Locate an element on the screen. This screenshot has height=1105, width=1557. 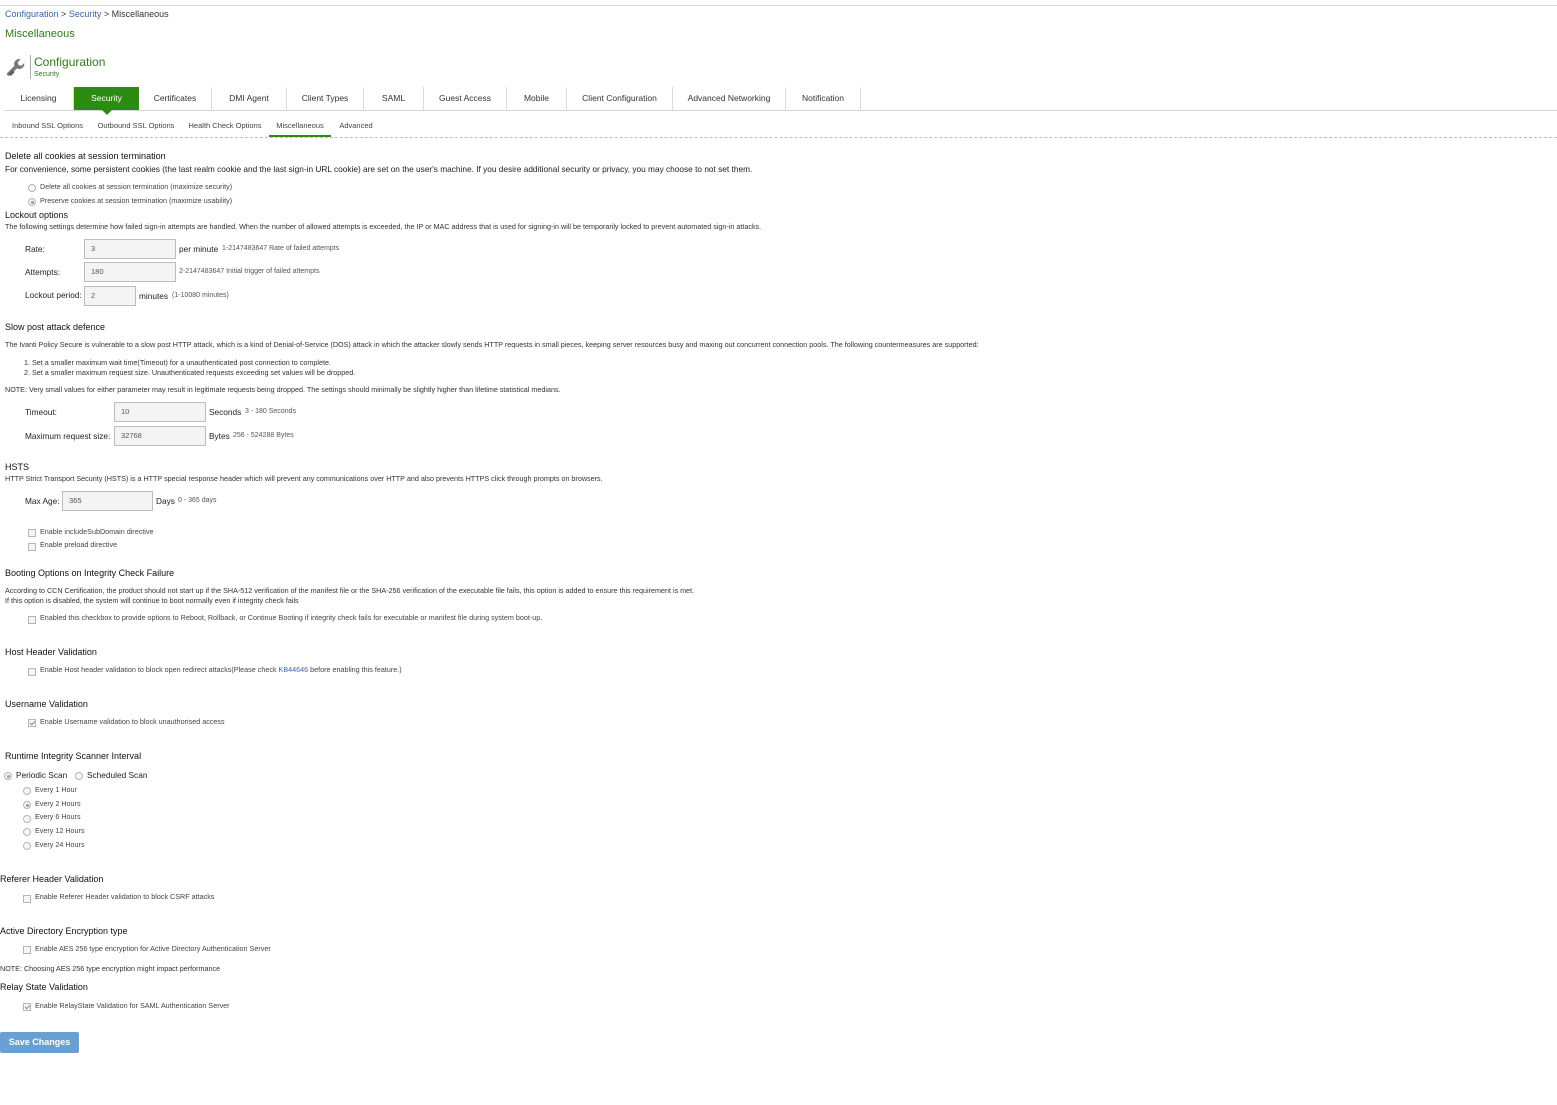
rate-input: 3 is located at coordinates (130, 249).